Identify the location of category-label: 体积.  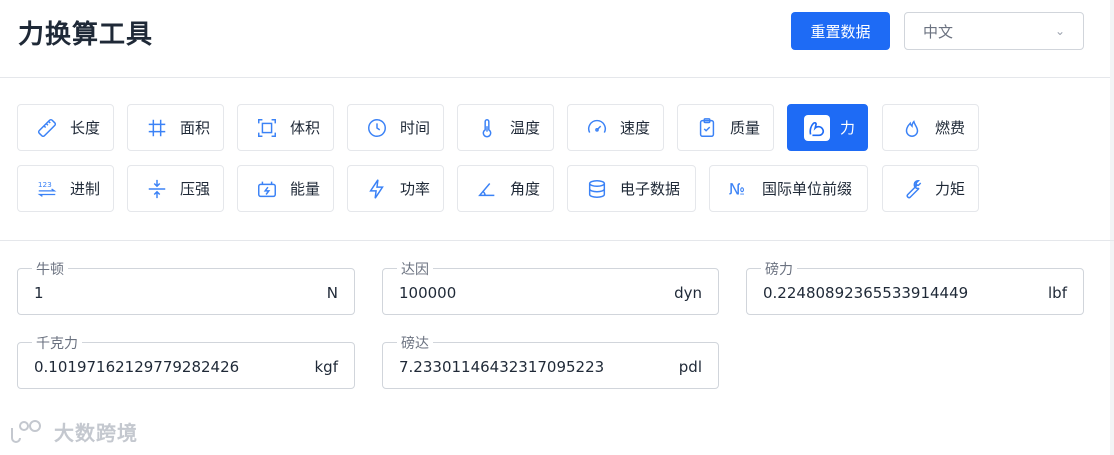
(305, 128).